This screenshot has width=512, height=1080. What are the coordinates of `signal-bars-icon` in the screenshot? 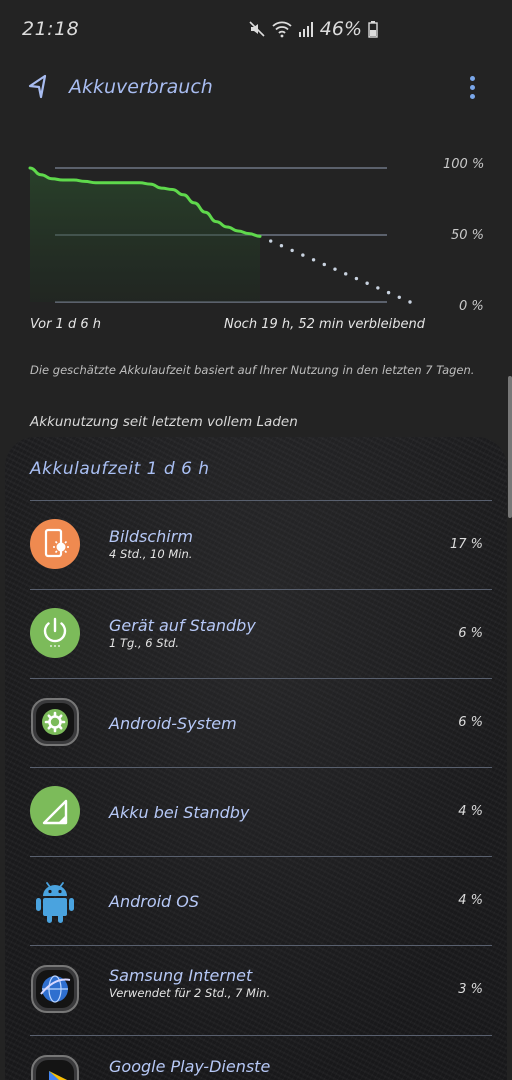 It's located at (305, 29).